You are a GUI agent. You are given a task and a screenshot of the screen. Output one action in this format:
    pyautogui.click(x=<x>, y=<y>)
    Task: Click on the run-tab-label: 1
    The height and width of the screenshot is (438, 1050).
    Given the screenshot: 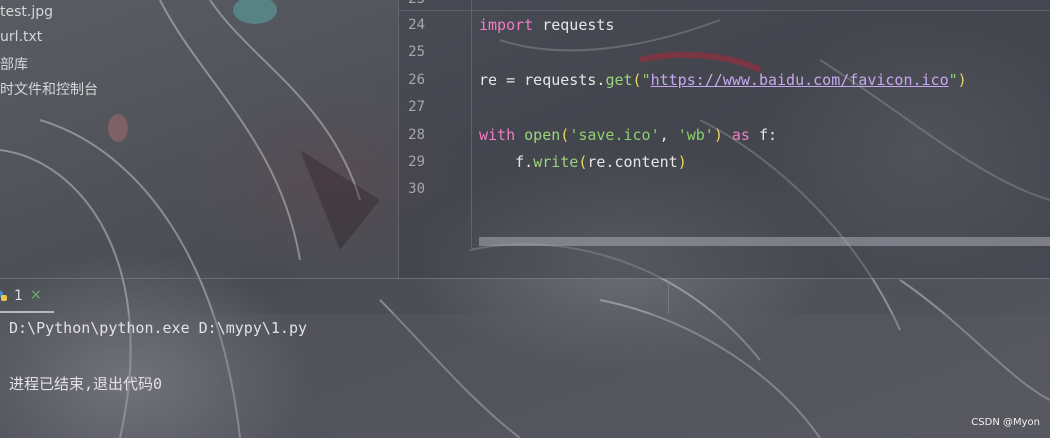 What is the action you would take?
    pyautogui.click(x=18, y=296)
    